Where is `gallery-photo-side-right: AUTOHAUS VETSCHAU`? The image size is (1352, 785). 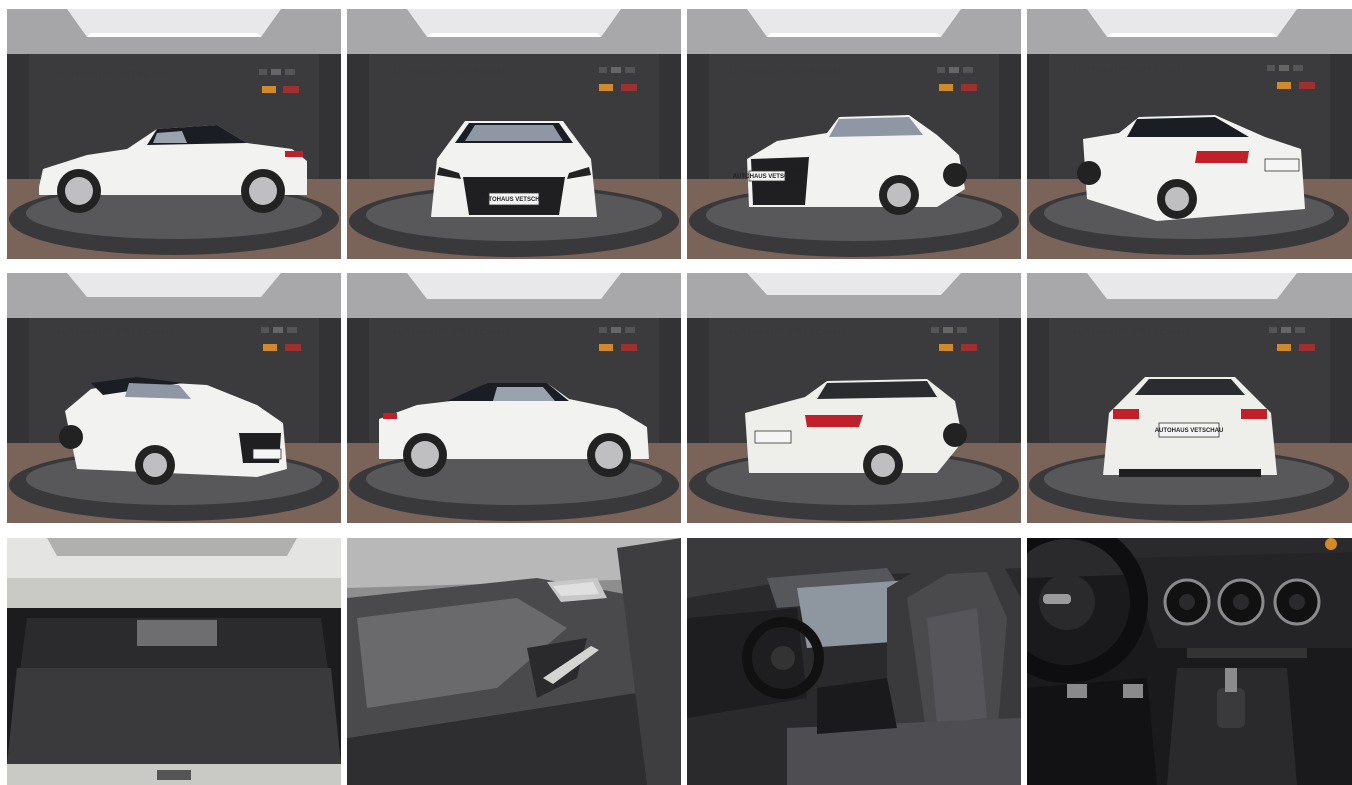
gallery-photo-side-right: AUTOHAUS VETSCHAU is located at coordinates (514, 398).